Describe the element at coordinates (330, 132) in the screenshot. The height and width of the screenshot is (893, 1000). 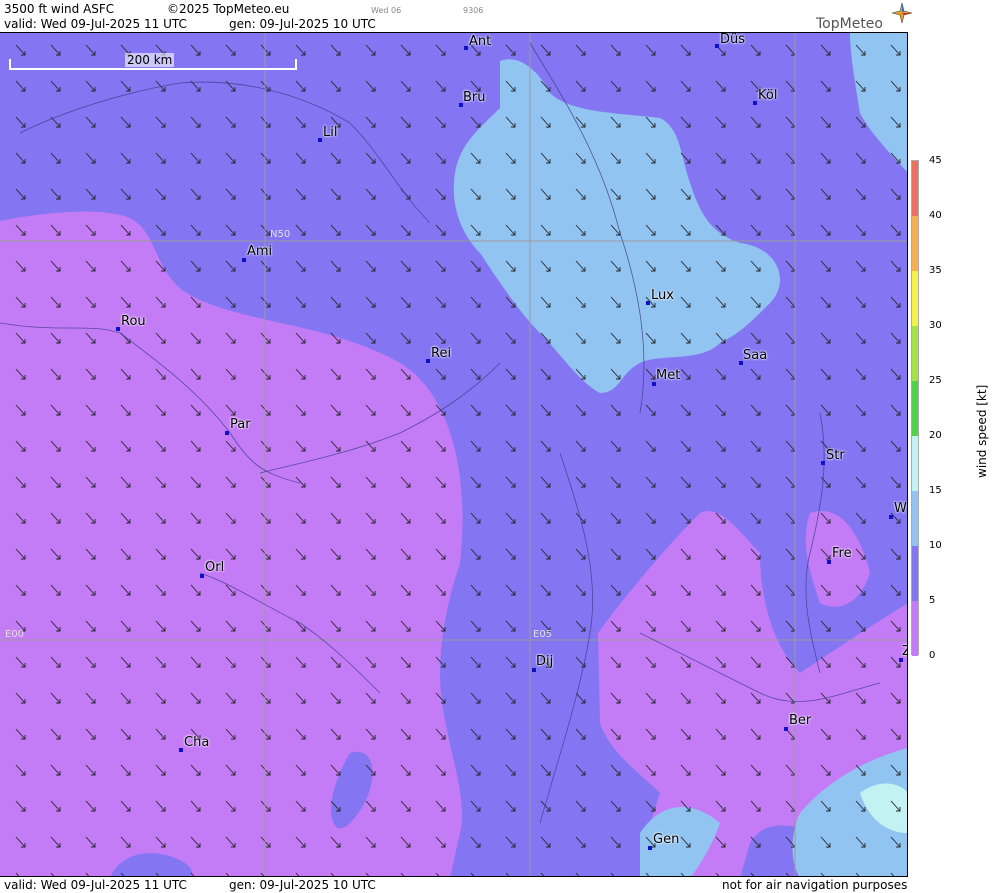
I see `city-label-lil: Lil` at that location.